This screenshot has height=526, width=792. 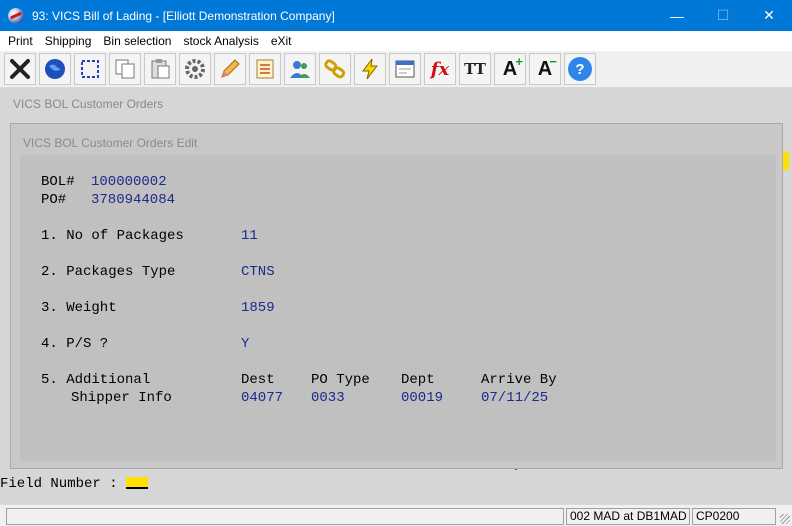 I want to click on paste-button, so click(x=160, y=69).